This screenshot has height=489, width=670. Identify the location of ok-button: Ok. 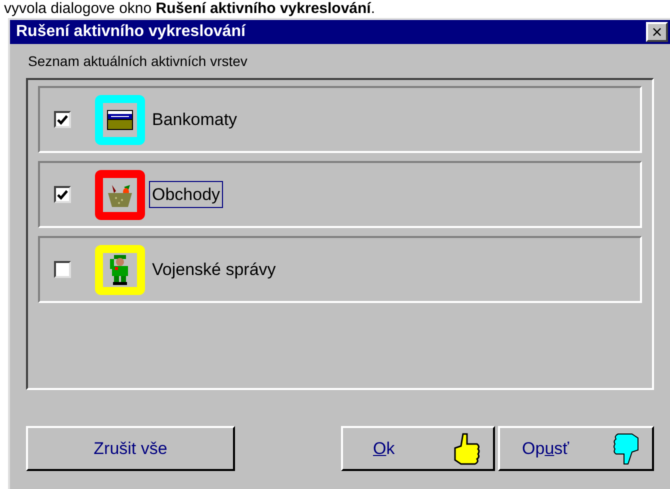
(418, 448).